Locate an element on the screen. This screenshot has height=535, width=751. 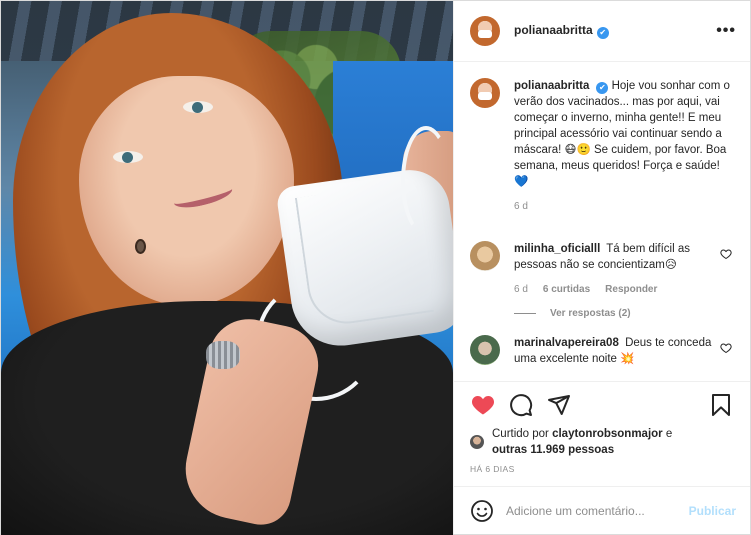
caption-avatar is located at coordinates (485, 93).